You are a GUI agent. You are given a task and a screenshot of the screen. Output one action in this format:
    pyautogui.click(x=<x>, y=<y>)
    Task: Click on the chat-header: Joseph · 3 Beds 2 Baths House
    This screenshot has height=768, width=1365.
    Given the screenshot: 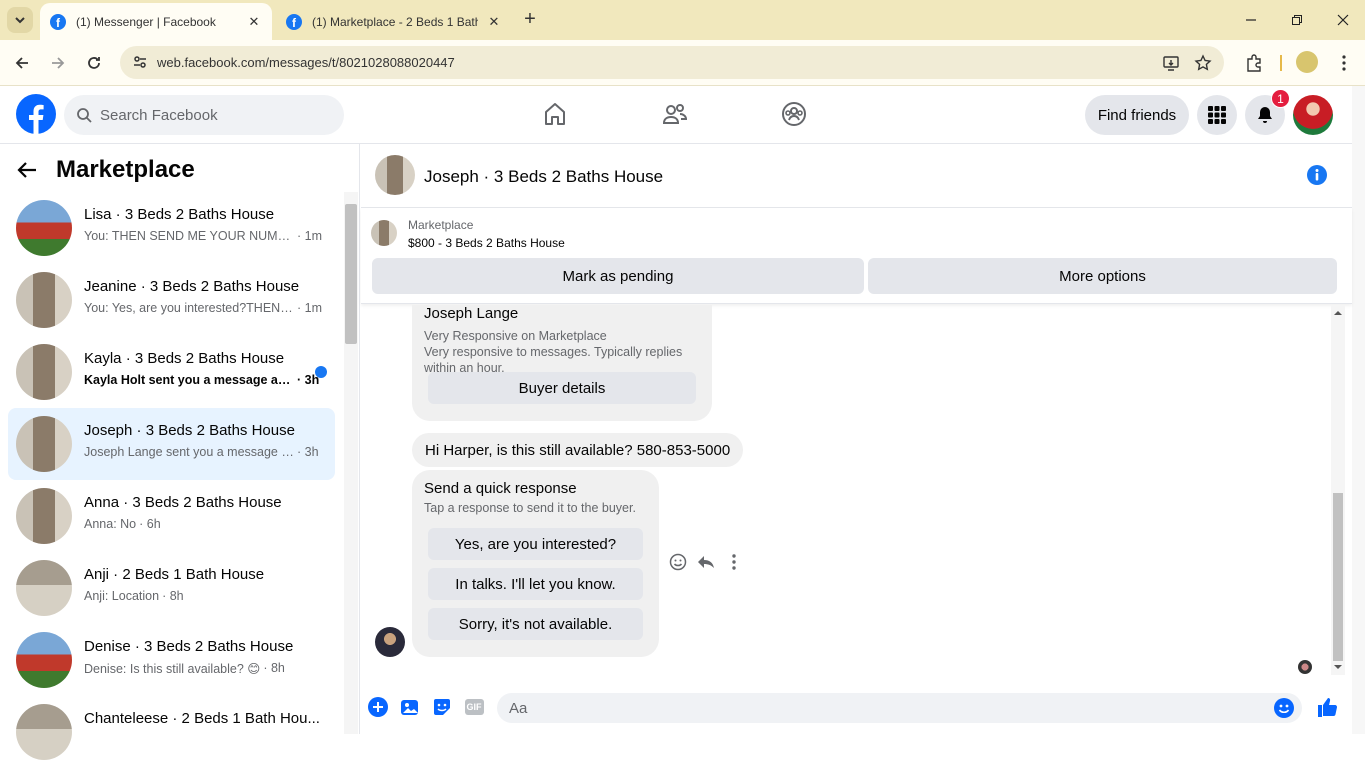 What is the action you would take?
    pyautogui.click(x=856, y=176)
    